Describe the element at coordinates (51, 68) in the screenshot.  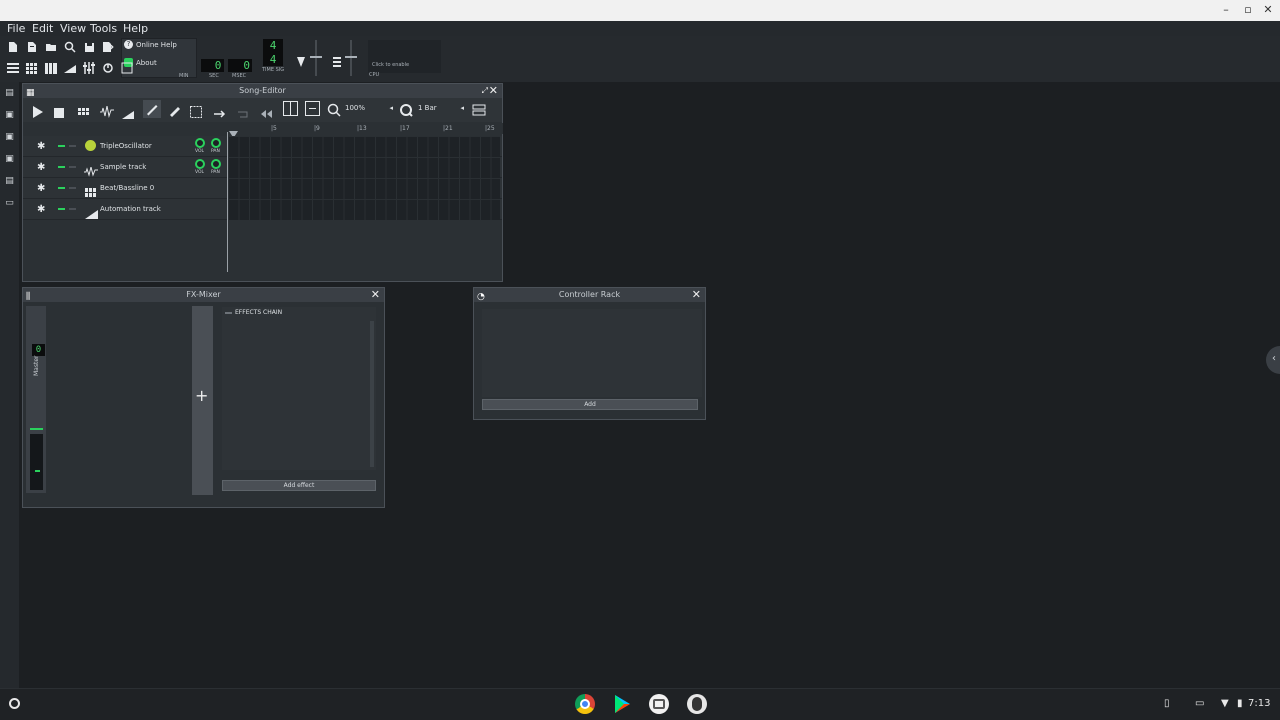
I see `piano-roll-icon` at that location.